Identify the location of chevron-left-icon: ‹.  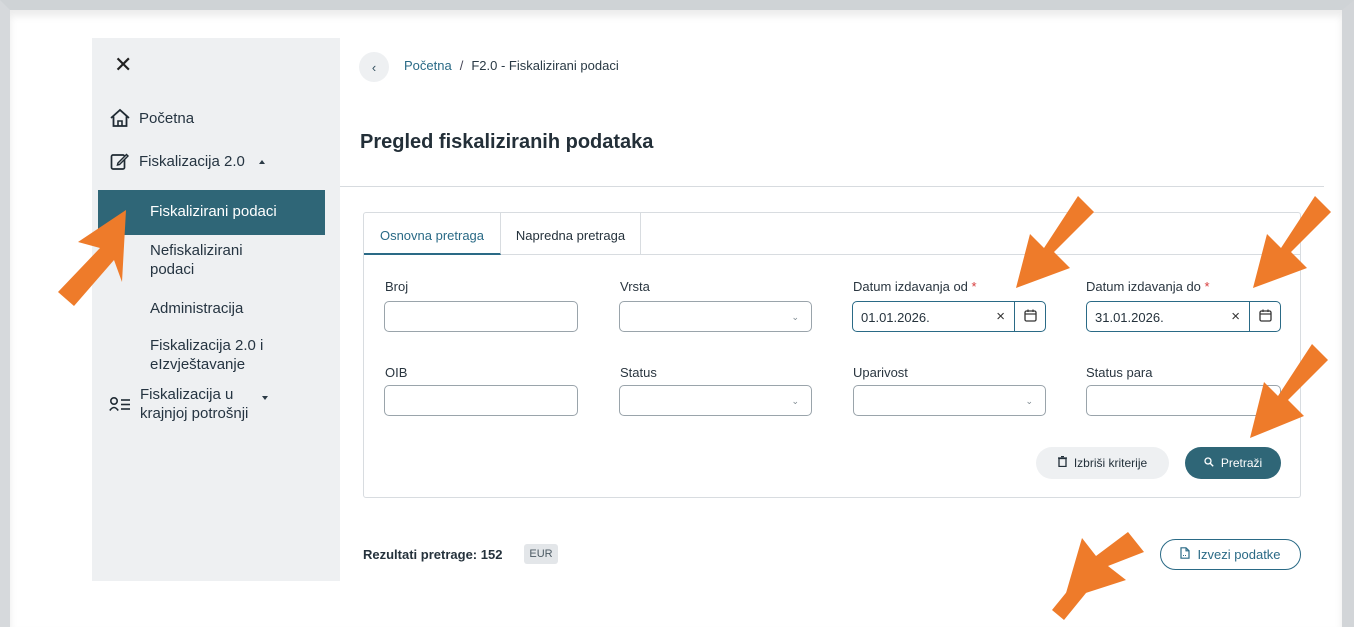
(374, 67).